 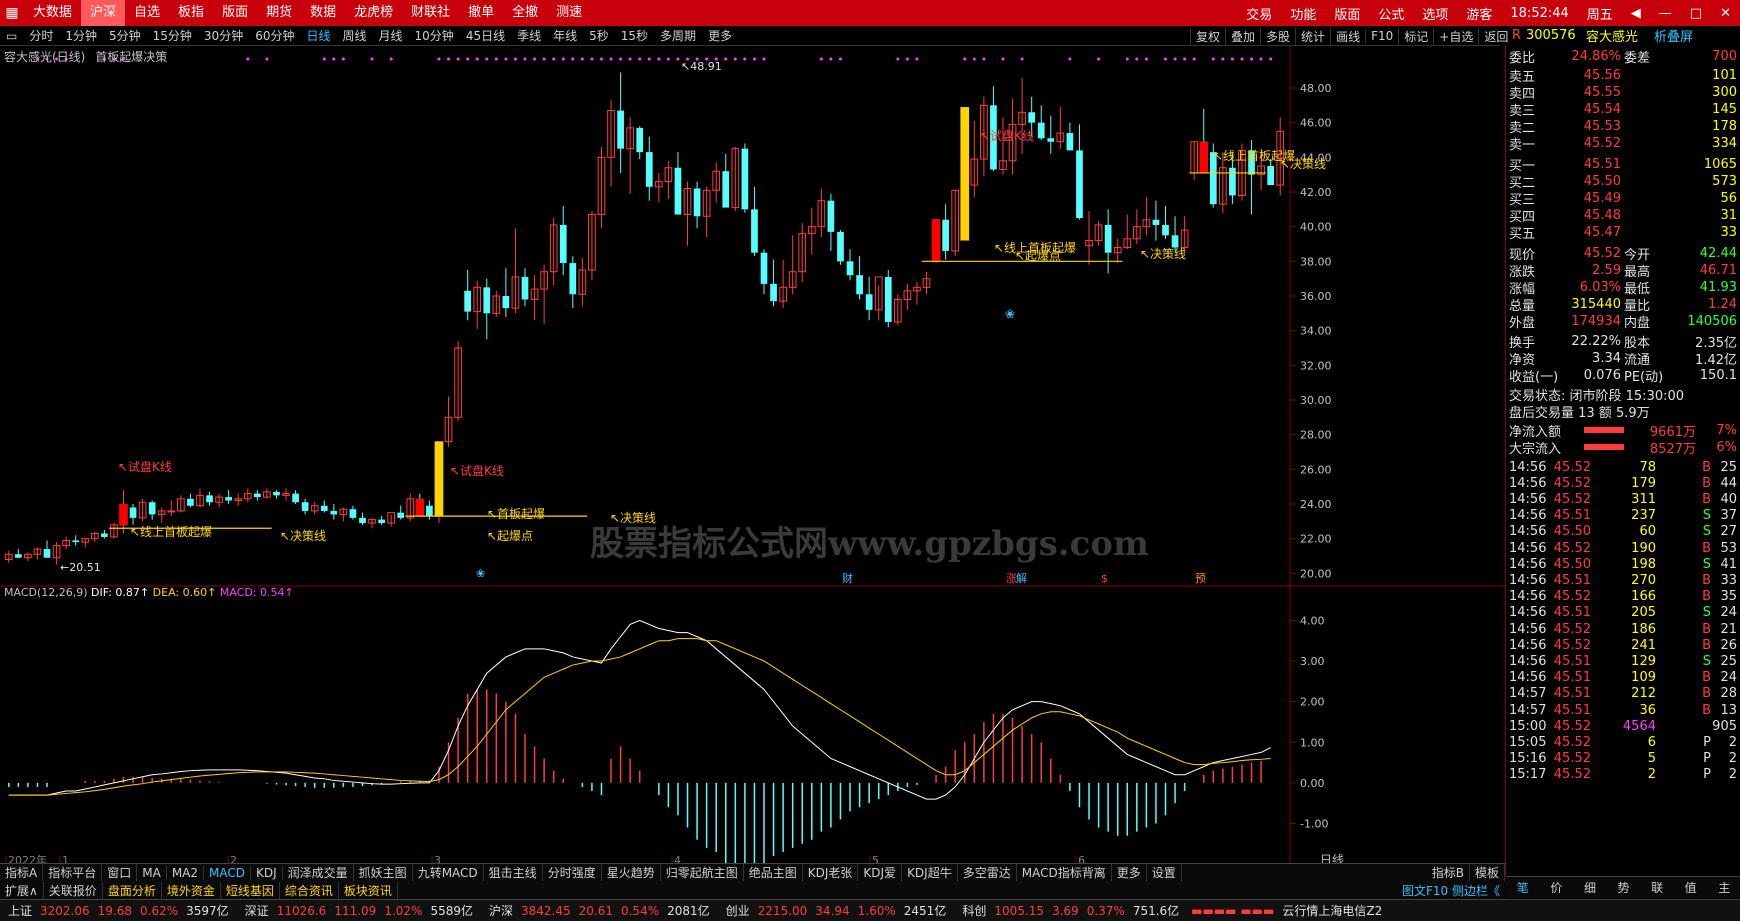 What do you see at coordinates (120, 872) in the screenshot?
I see `indicator-tab-2: 窗口` at bounding box center [120, 872].